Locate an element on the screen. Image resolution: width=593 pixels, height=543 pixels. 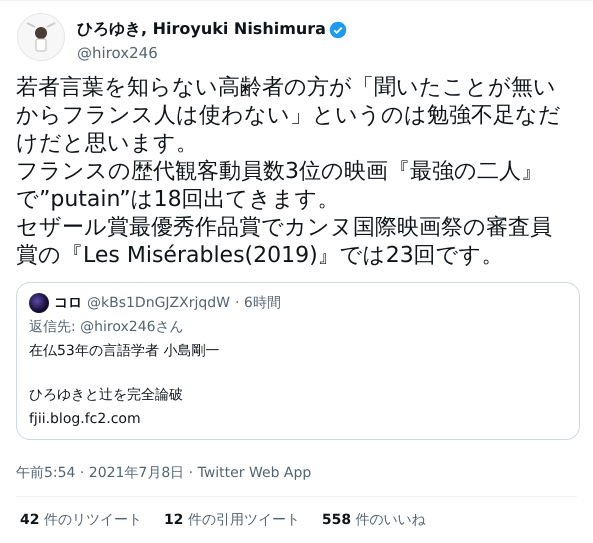
reply-to-text: 返信先: @hirox246さん is located at coordinates (107, 327).